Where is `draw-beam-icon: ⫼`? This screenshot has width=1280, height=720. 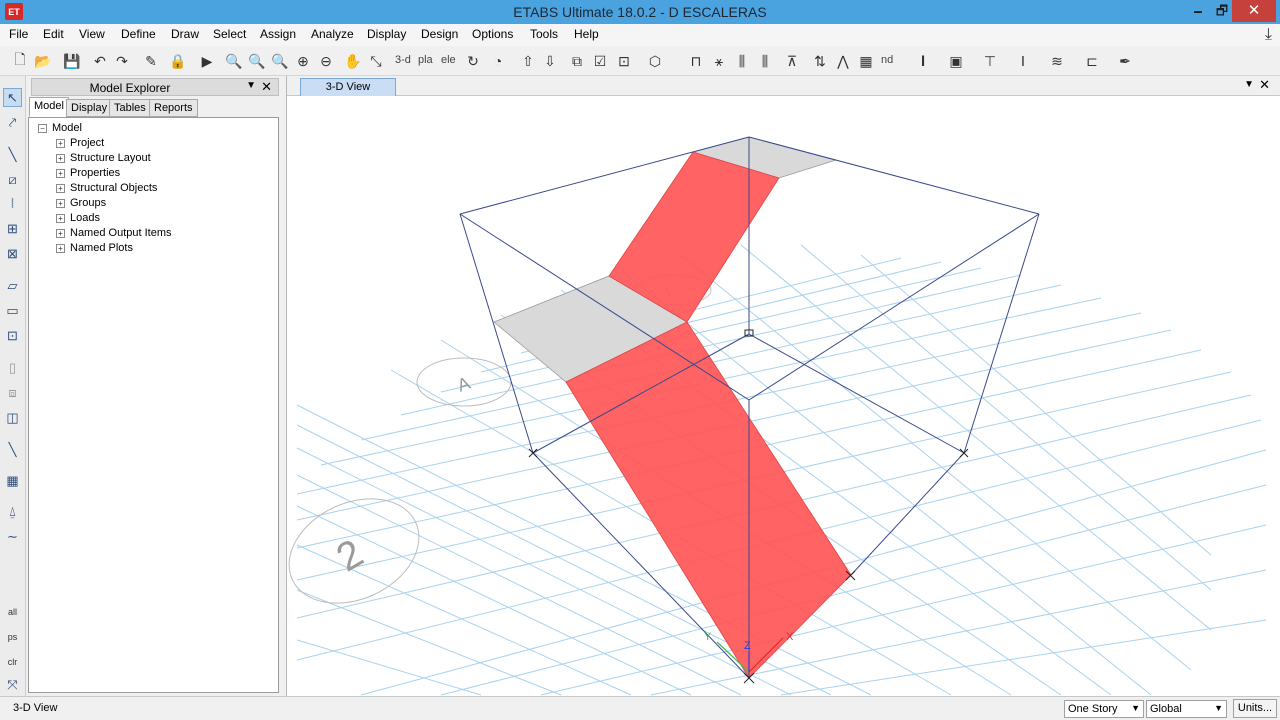
draw-beam-icon: ⫼ is located at coordinates (742, 61).